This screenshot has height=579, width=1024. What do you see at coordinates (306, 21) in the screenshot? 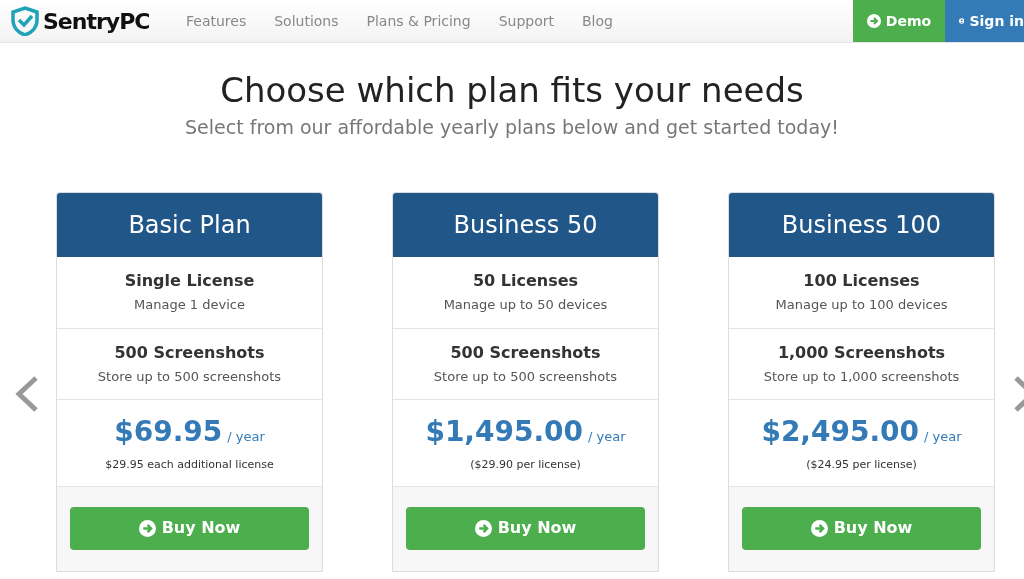
I see `nav-link: Solutions` at bounding box center [306, 21].